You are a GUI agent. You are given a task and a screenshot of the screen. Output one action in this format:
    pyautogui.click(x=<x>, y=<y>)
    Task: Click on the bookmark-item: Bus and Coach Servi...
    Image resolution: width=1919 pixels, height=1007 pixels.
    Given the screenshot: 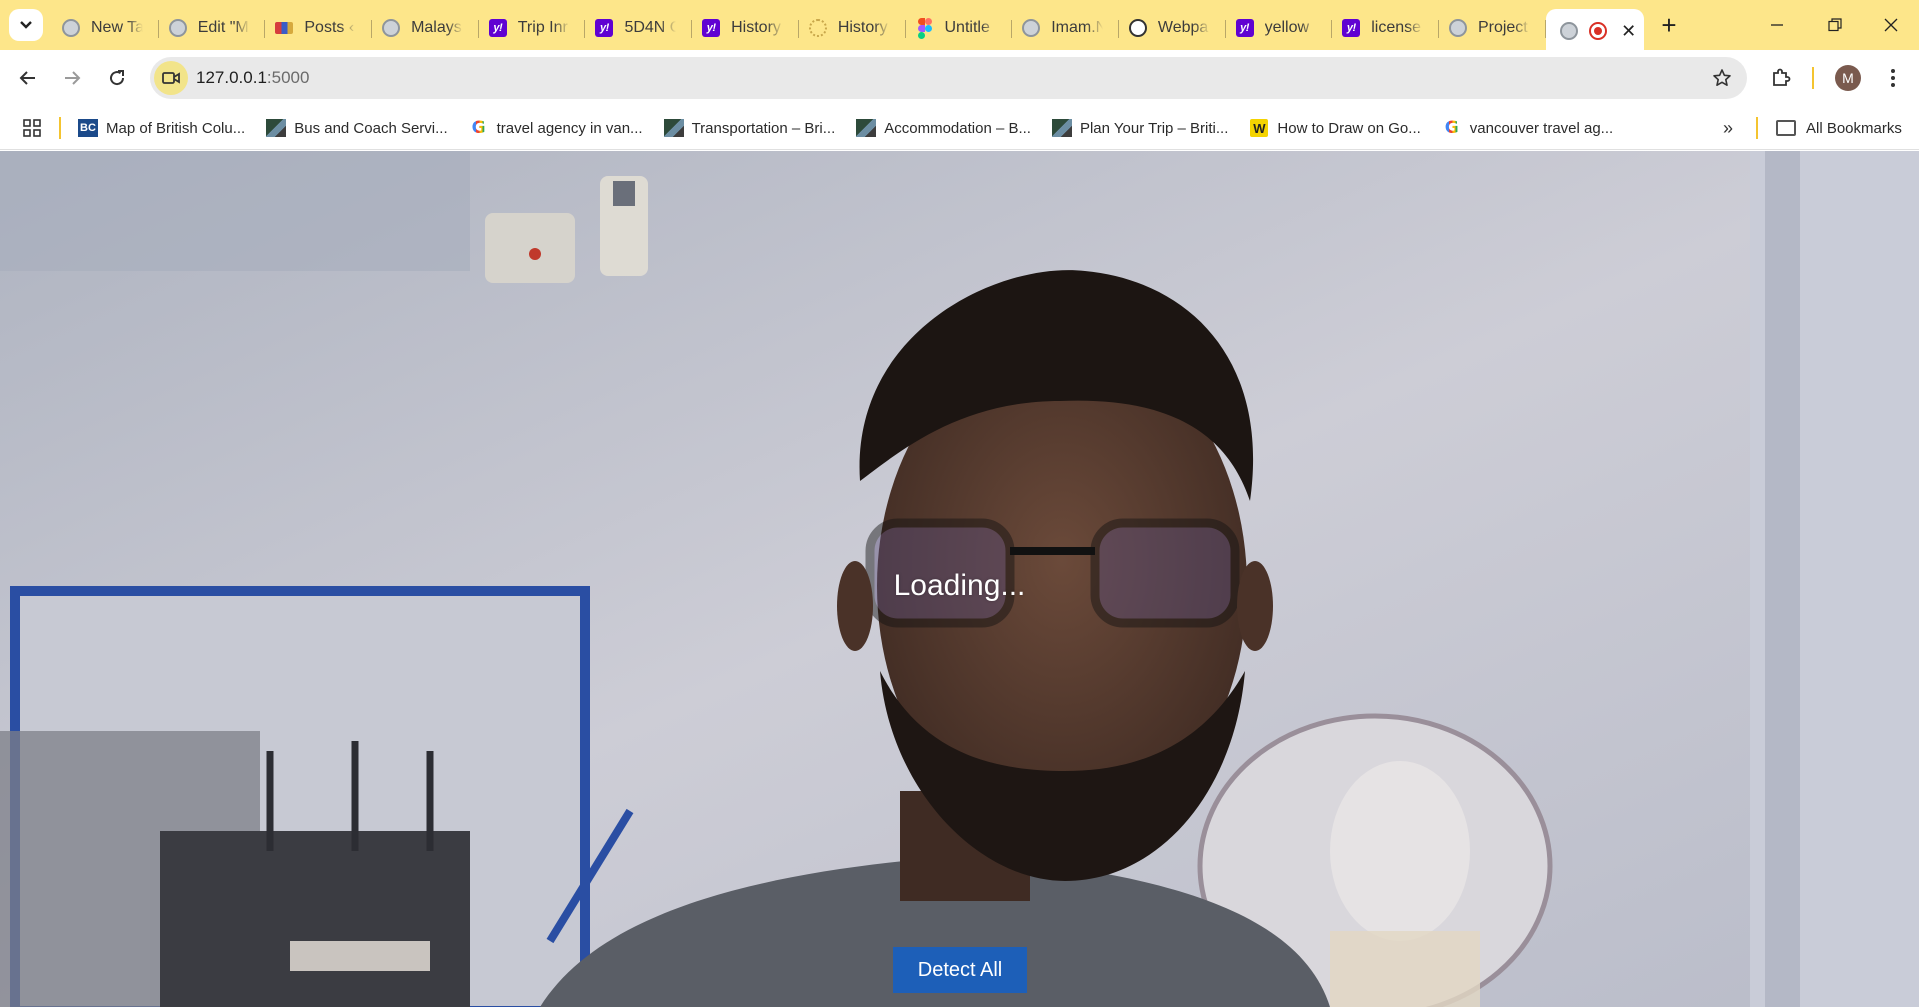 What is the action you would take?
    pyautogui.click(x=357, y=128)
    